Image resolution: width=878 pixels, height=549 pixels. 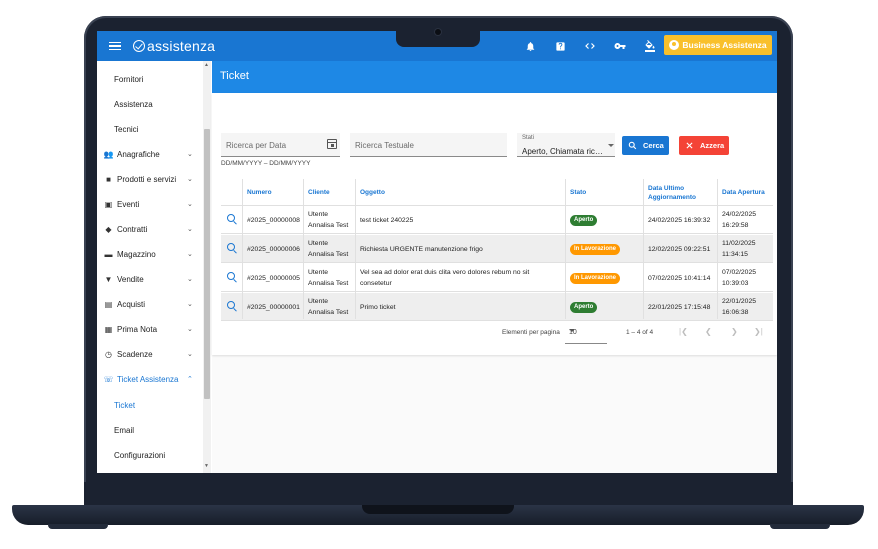 What do you see at coordinates (150, 104) in the screenshot?
I see `sidebar-item-assistenza: Assistenza` at bounding box center [150, 104].